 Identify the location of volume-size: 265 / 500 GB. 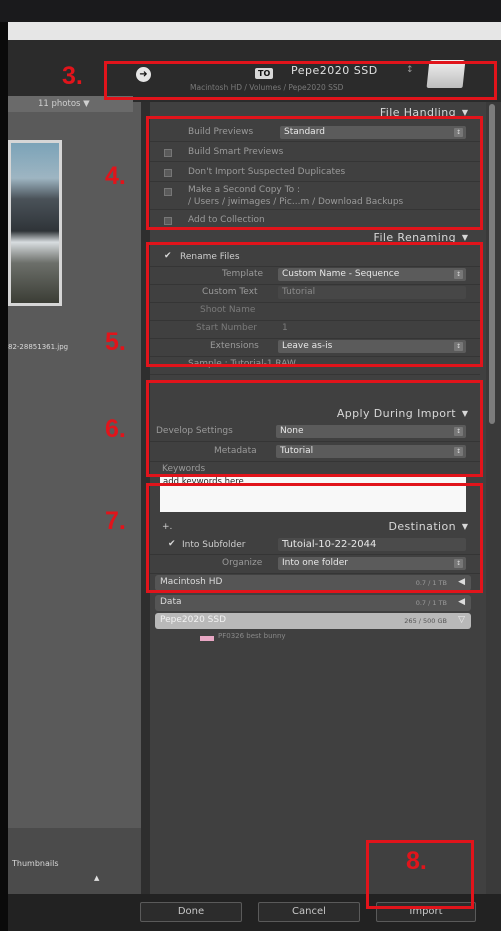
(425, 621).